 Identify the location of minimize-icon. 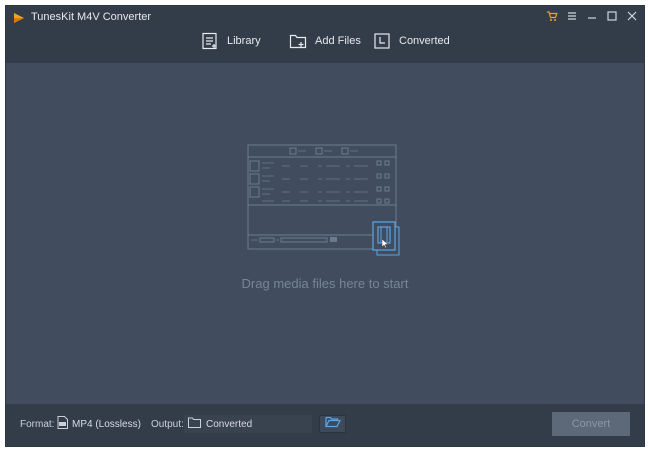
(592, 16).